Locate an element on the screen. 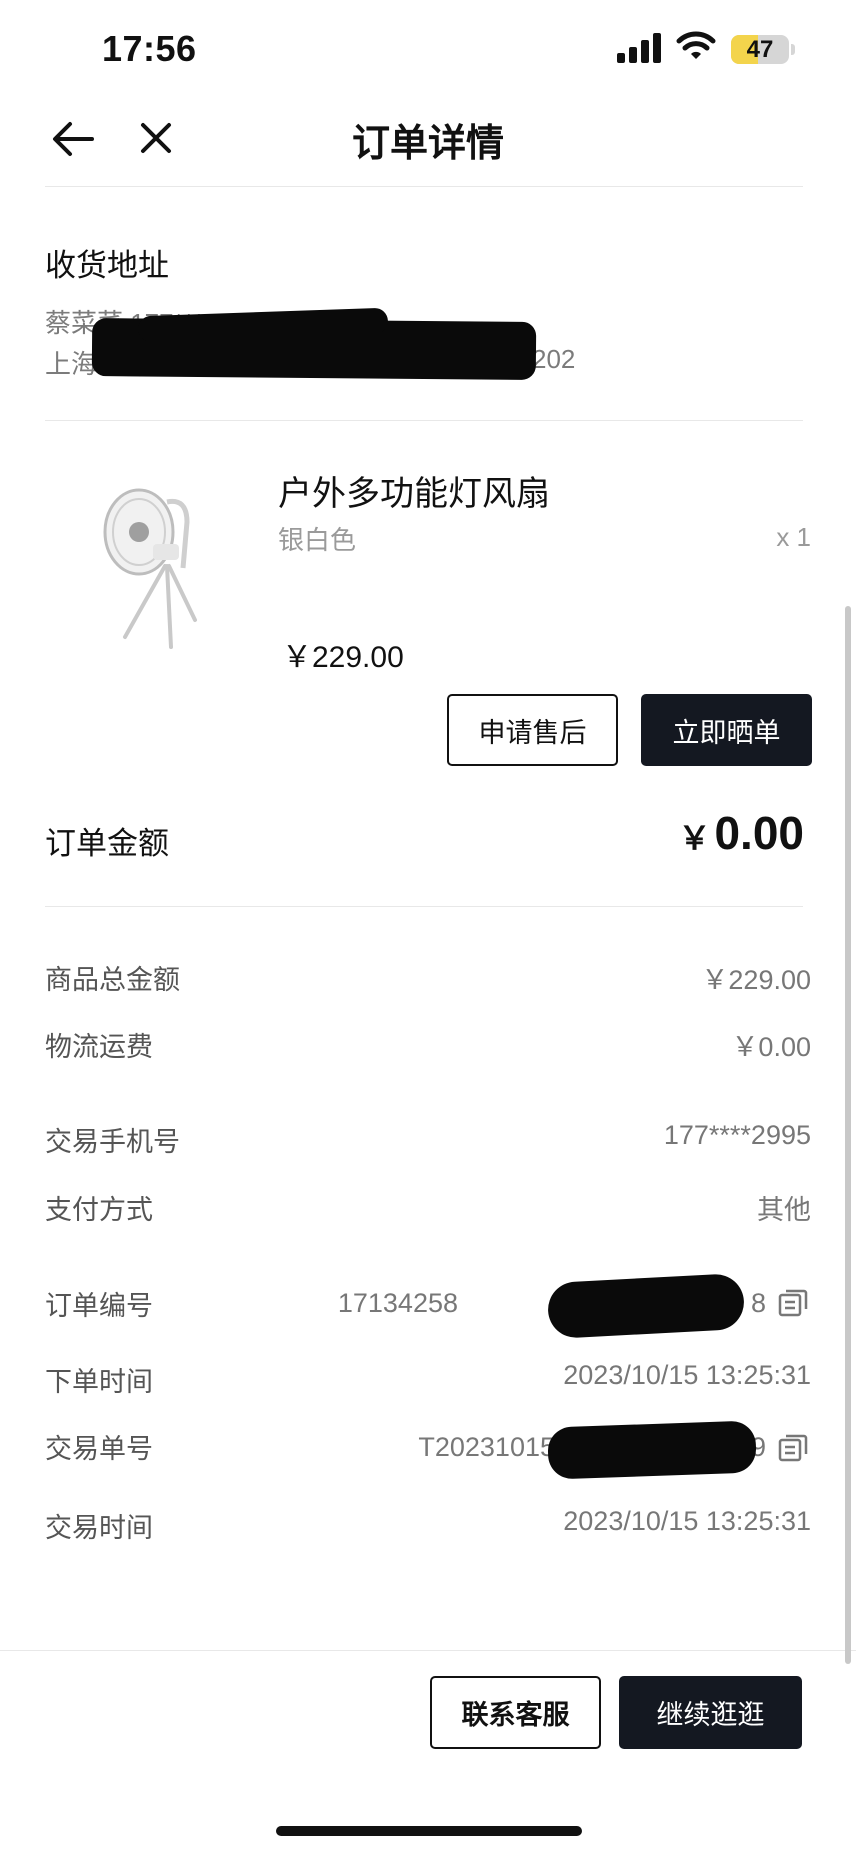 The width and height of the screenshot is (856, 1852). product-quantity: x 1 is located at coordinates (793, 537).